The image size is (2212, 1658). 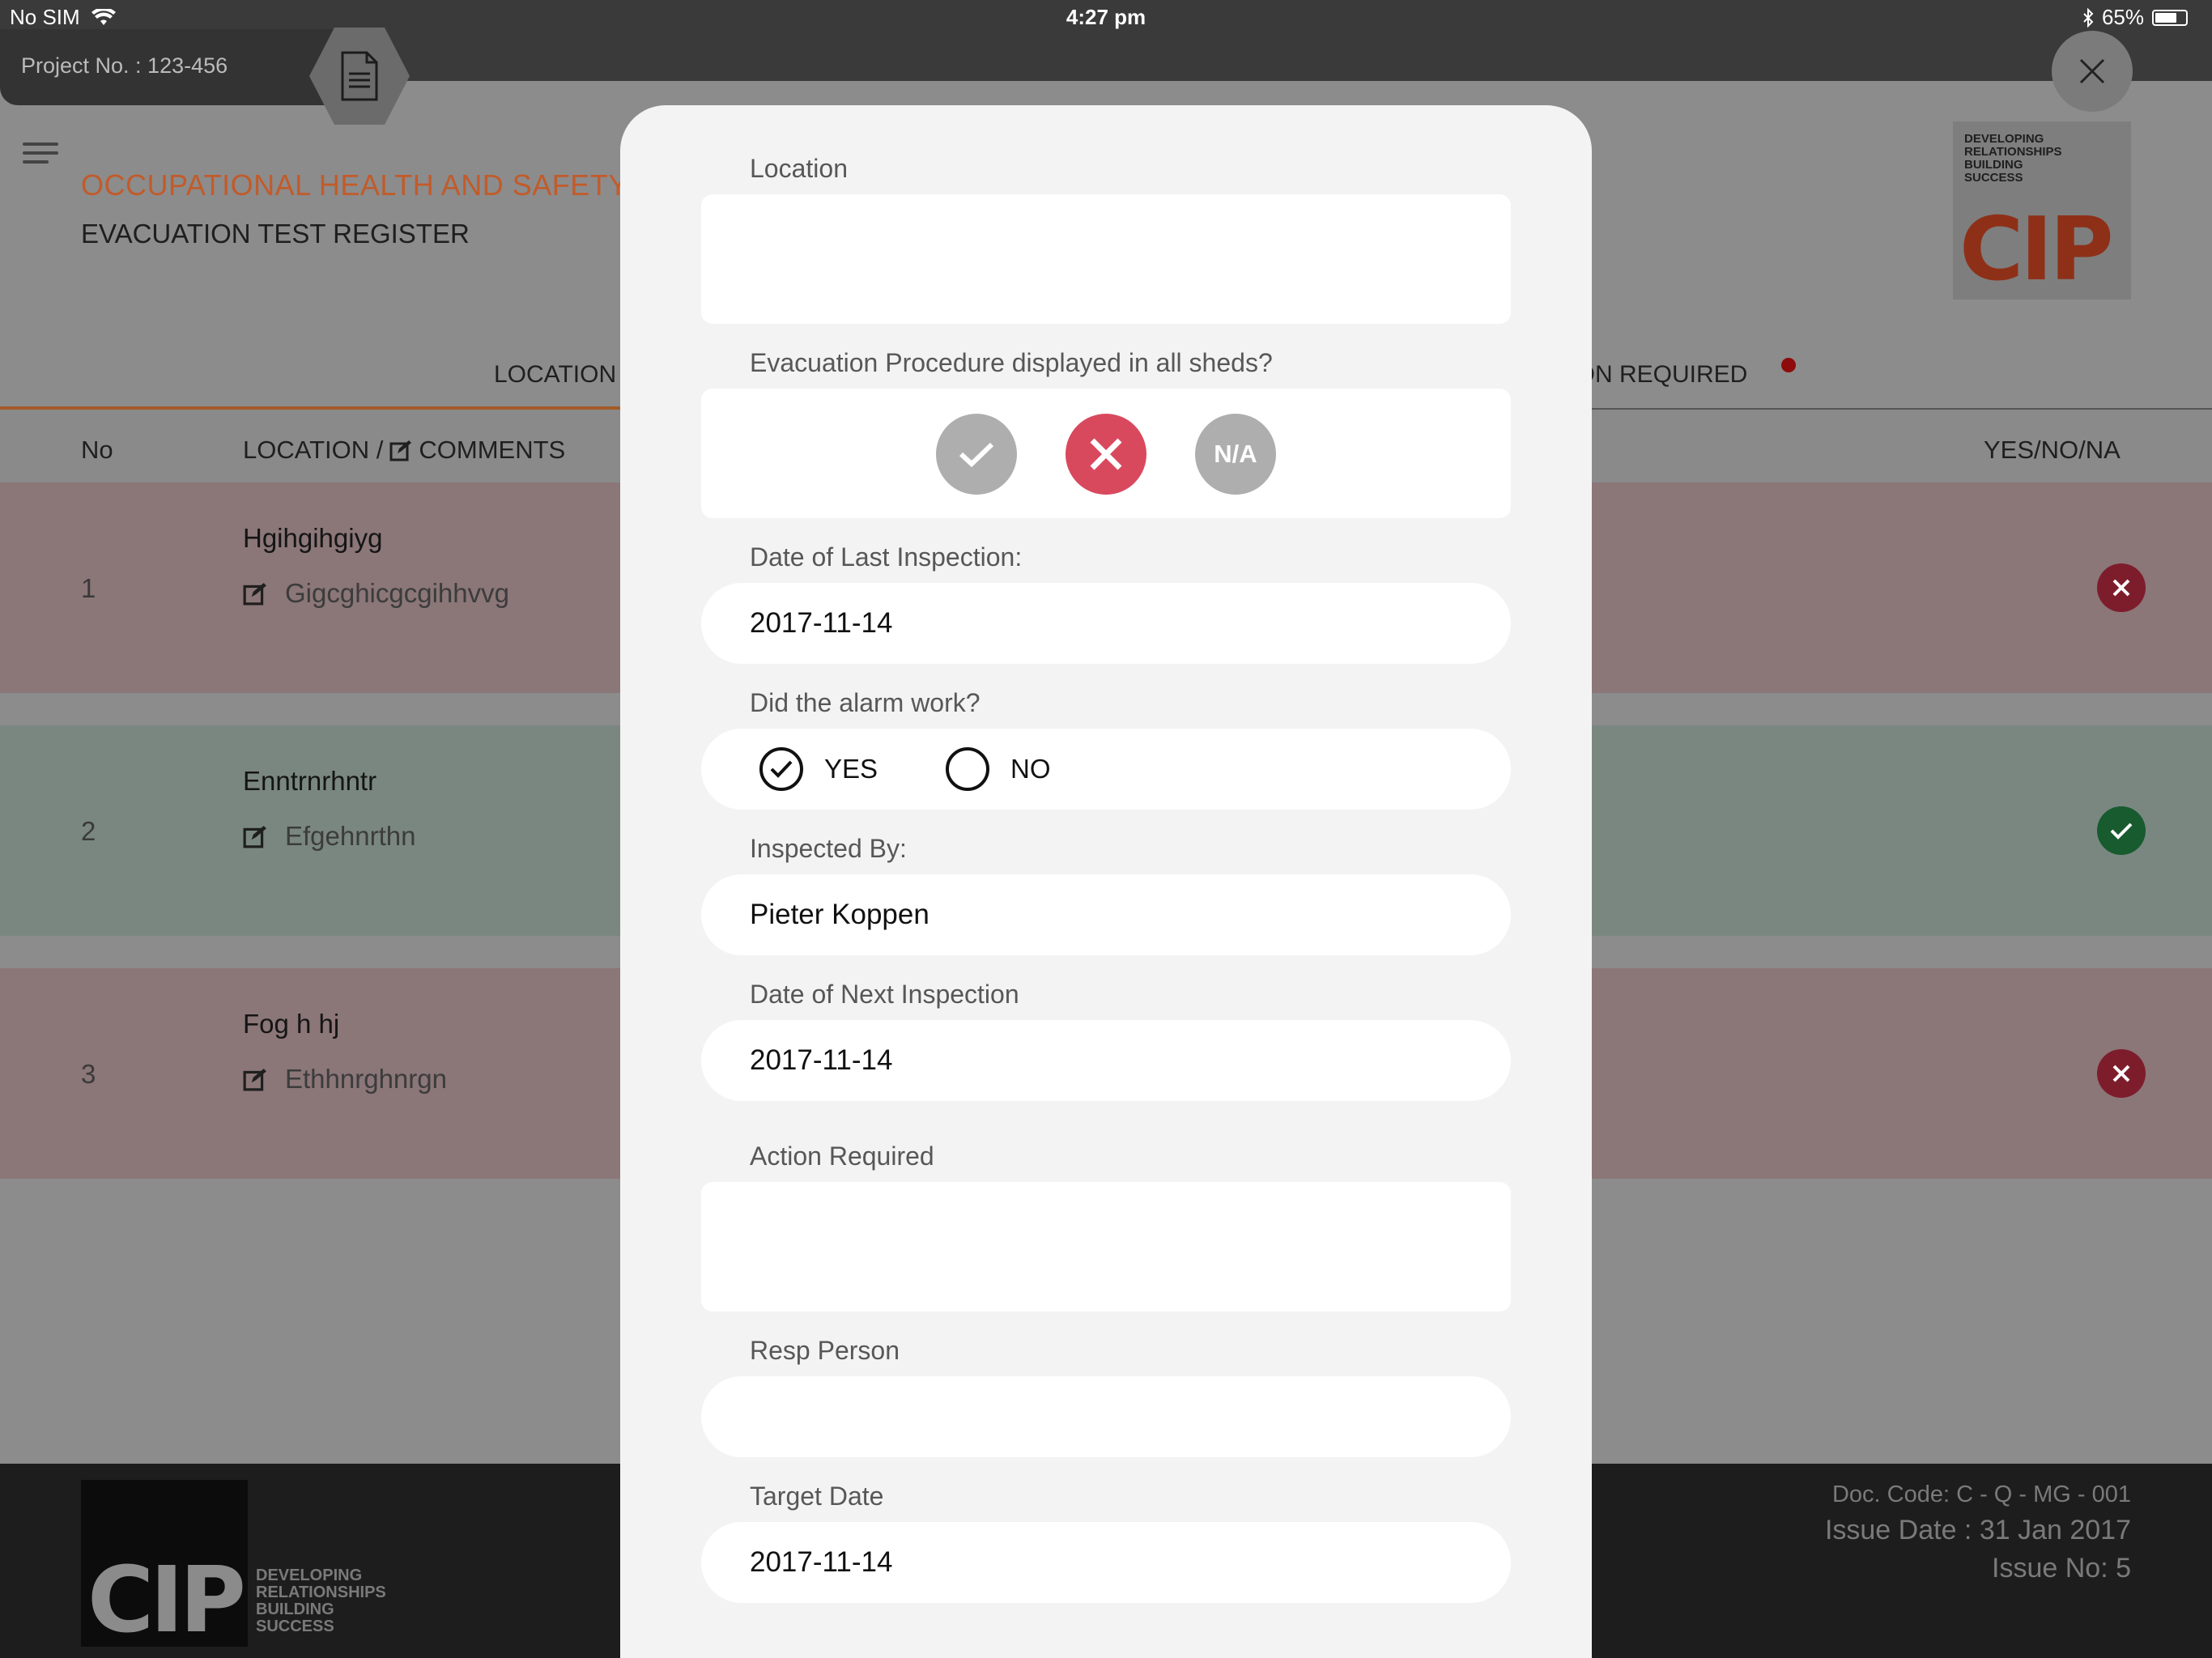 What do you see at coordinates (1981, 1494) in the screenshot?
I see `doc-code: Doc. Code: C - Q - MG - 001` at bounding box center [1981, 1494].